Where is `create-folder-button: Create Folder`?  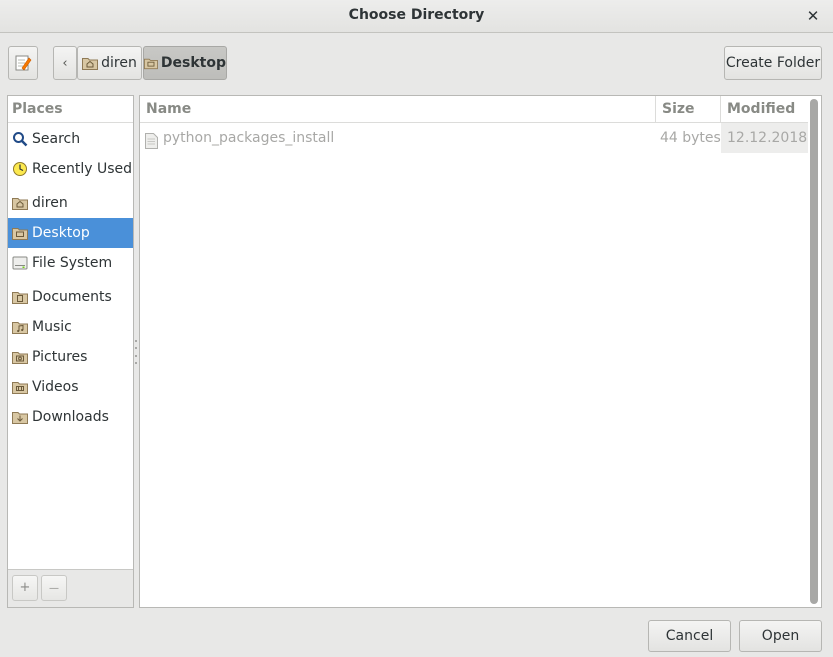
create-folder-button: Create Folder is located at coordinates (773, 63).